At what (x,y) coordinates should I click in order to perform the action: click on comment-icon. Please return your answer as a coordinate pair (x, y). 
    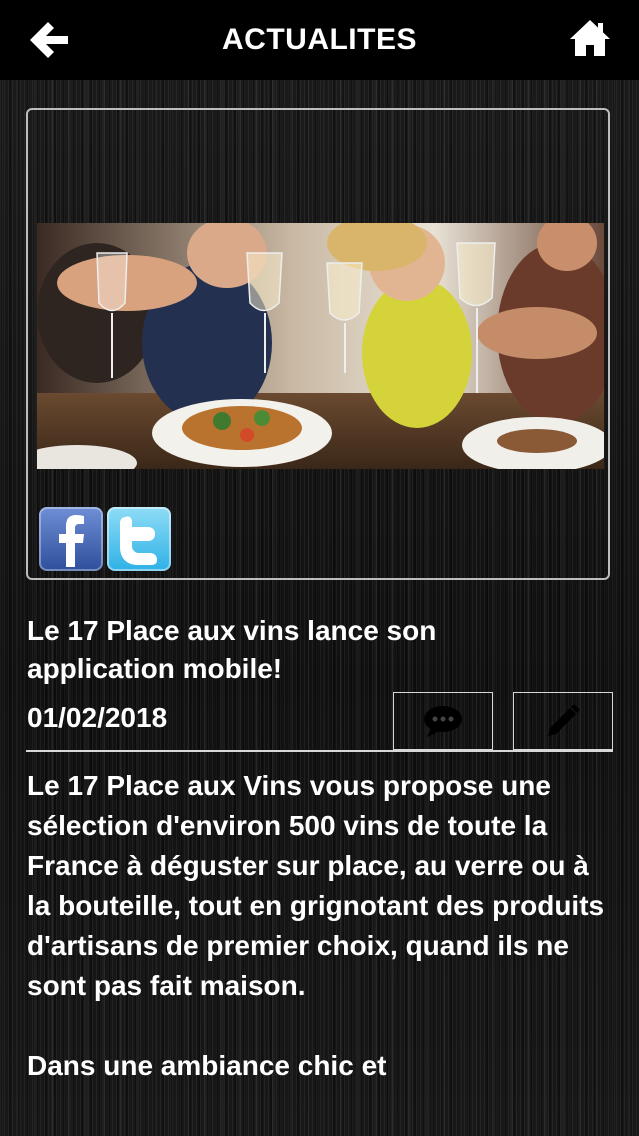
    Looking at the image, I should click on (443, 721).